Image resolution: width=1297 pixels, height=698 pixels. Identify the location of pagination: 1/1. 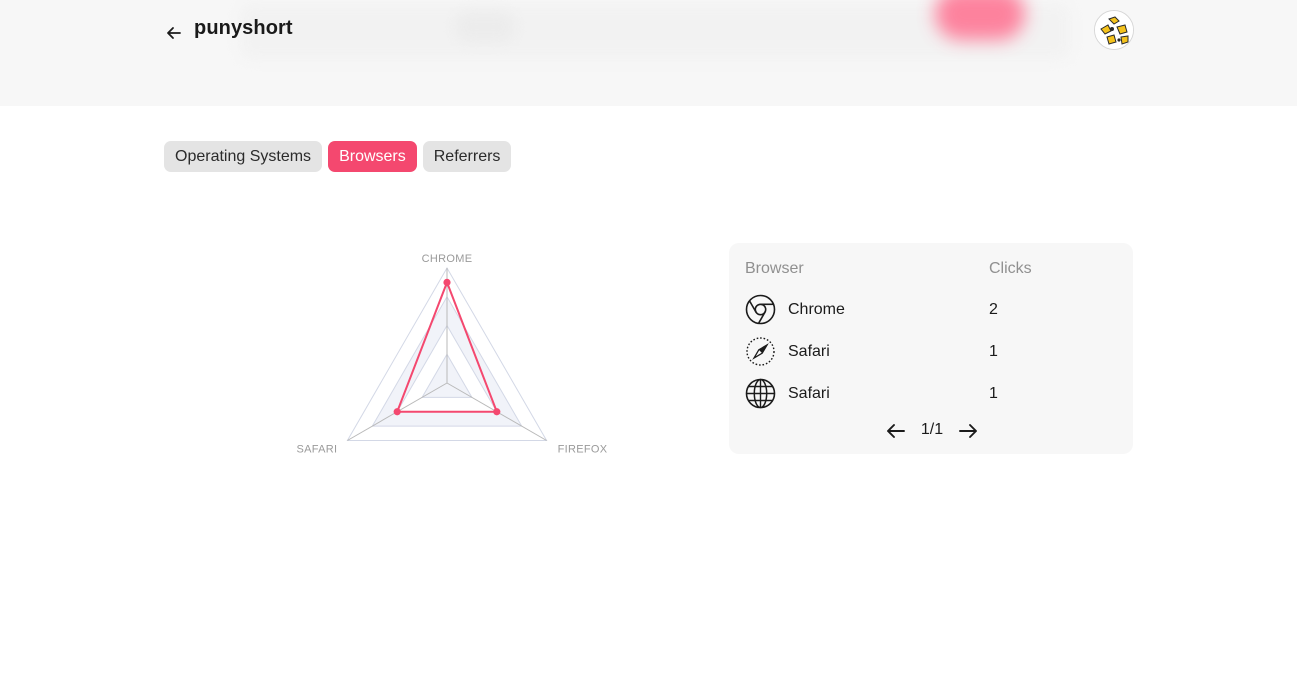
(931, 431).